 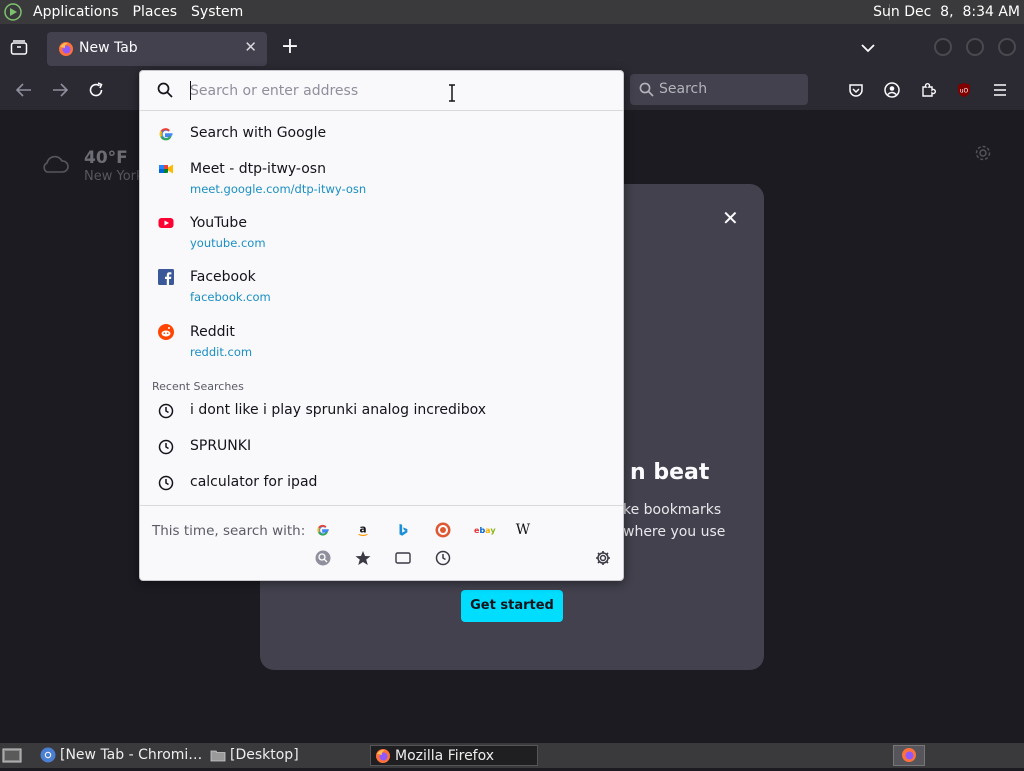 I want to click on window-close-button, so click(x=1007, y=47).